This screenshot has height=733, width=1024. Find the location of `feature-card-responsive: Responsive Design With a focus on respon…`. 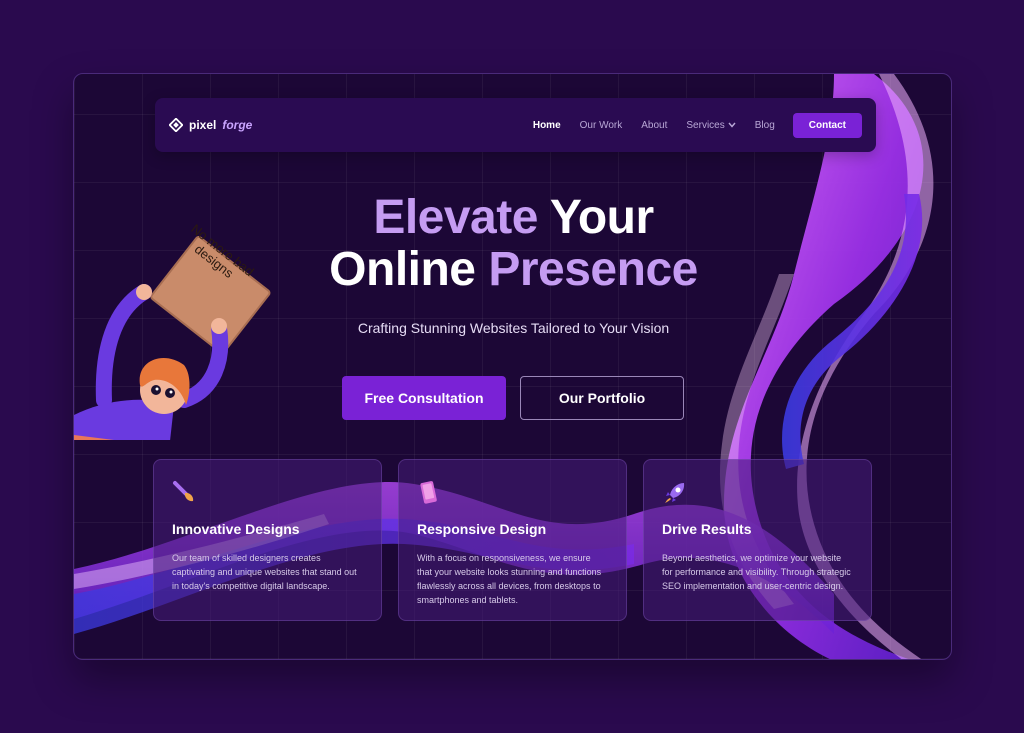

feature-card-responsive: Responsive Design With a focus on respon… is located at coordinates (512, 540).